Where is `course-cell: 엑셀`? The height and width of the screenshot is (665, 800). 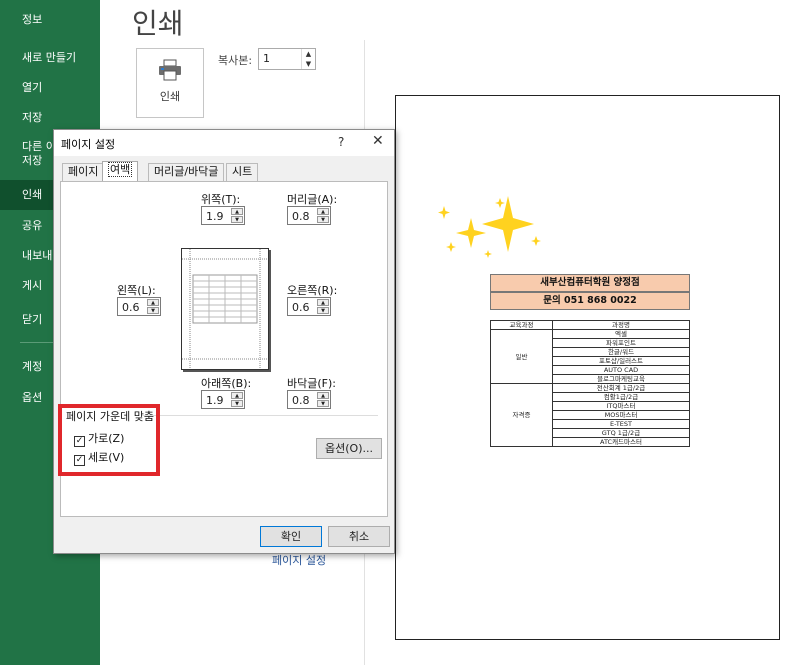
course-cell: 엑셀 is located at coordinates (621, 334).